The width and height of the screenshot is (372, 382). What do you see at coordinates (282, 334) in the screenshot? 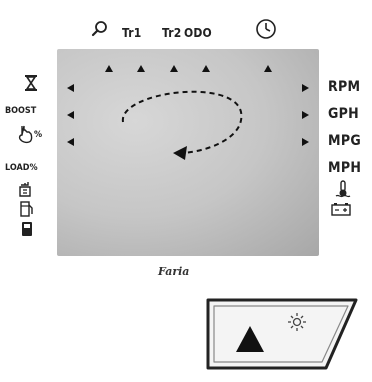
I see `mode-button` at bounding box center [282, 334].